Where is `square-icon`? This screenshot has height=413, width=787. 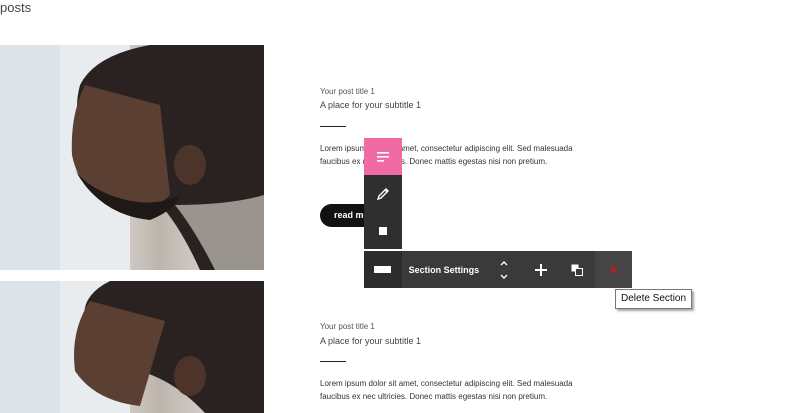
square-icon is located at coordinates (383, 230).